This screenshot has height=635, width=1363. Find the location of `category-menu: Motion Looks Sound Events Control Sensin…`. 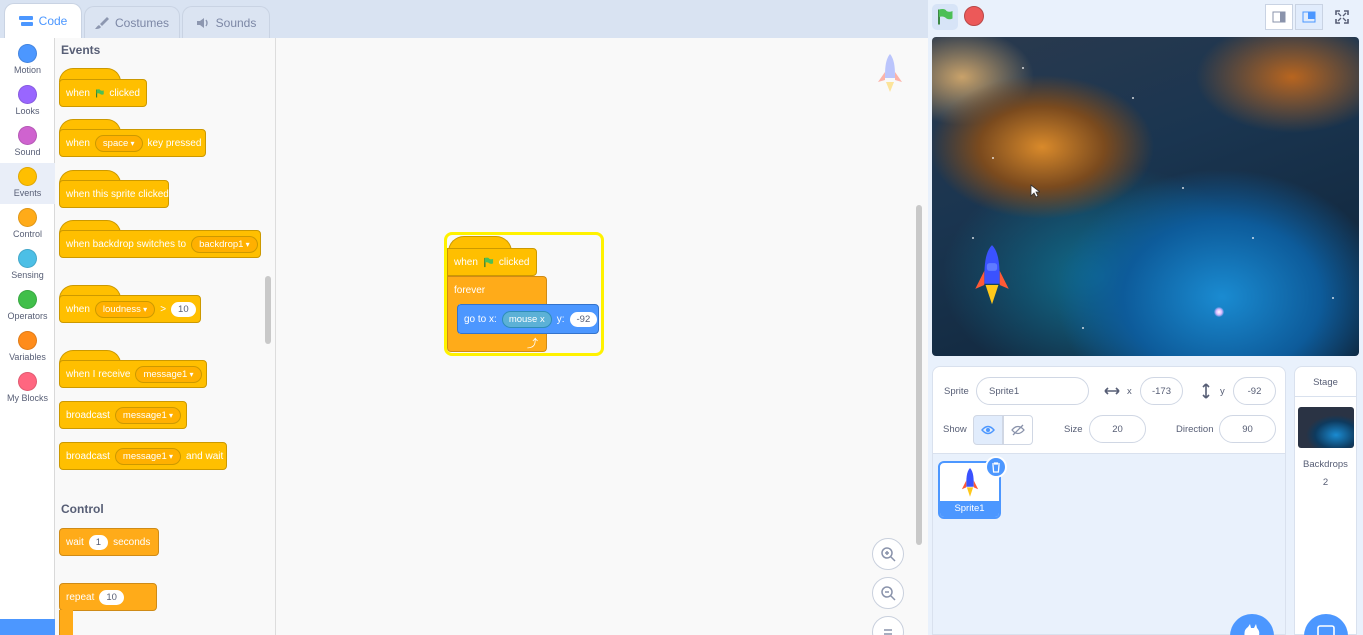

category-menu: Motion Looks Sound Events Control Sensin… is located at coordinates (27, 336).